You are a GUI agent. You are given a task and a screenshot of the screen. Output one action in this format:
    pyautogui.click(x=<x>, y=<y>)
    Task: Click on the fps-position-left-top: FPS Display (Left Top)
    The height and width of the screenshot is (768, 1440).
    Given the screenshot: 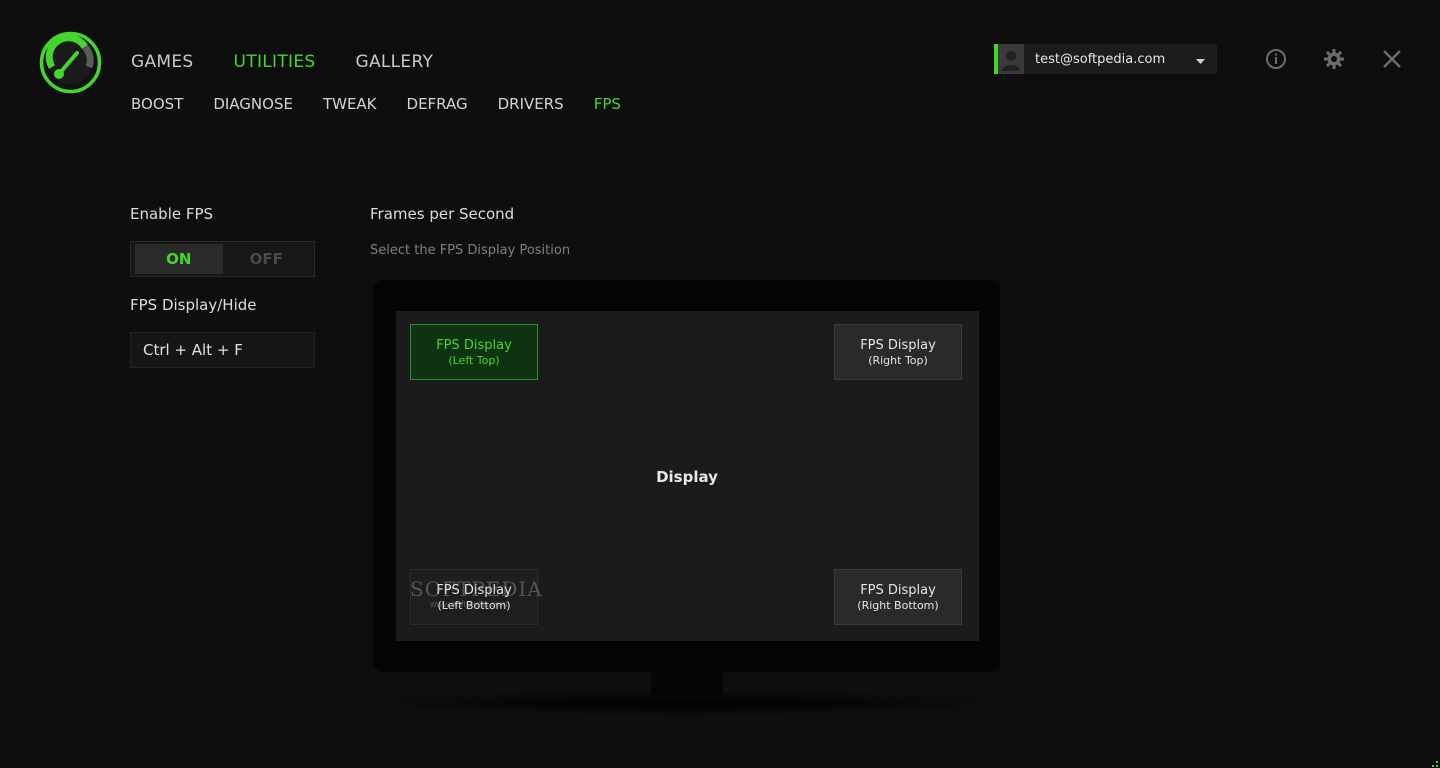 What is the action you would take?
    pyautogui.click(x=474, y=352)
    